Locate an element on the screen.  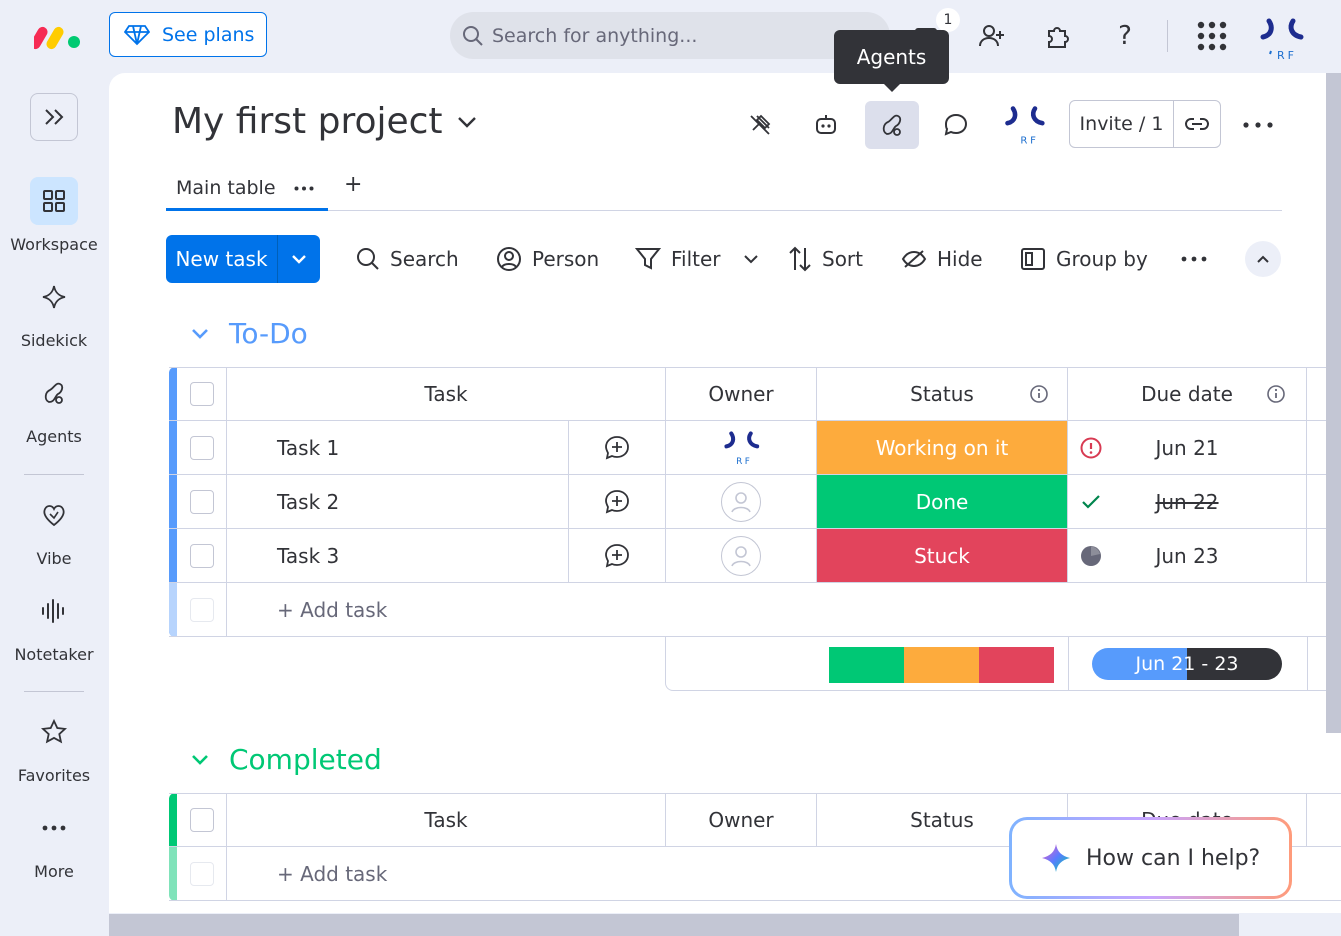
comment-icon is located at coordinates (956, 125).